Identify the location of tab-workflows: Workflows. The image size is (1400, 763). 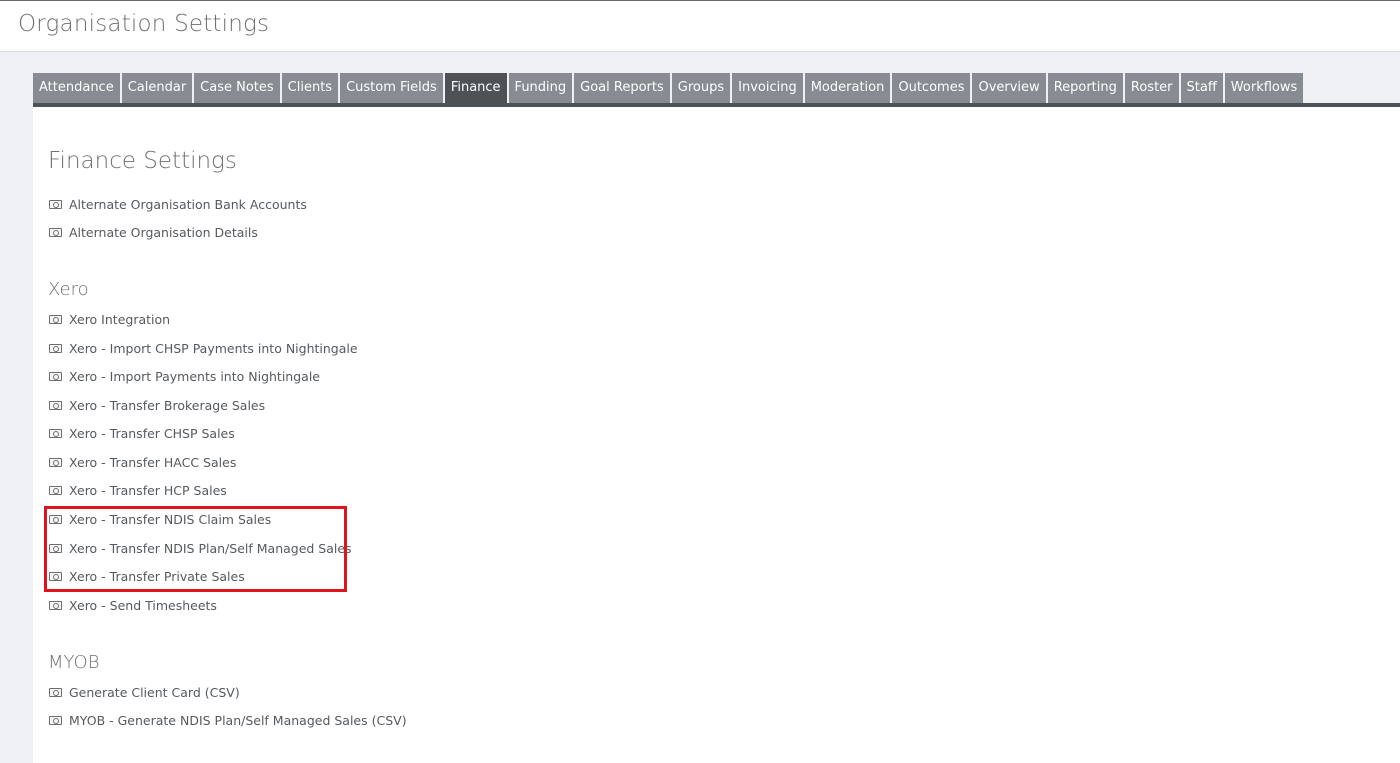
(1264, 88).